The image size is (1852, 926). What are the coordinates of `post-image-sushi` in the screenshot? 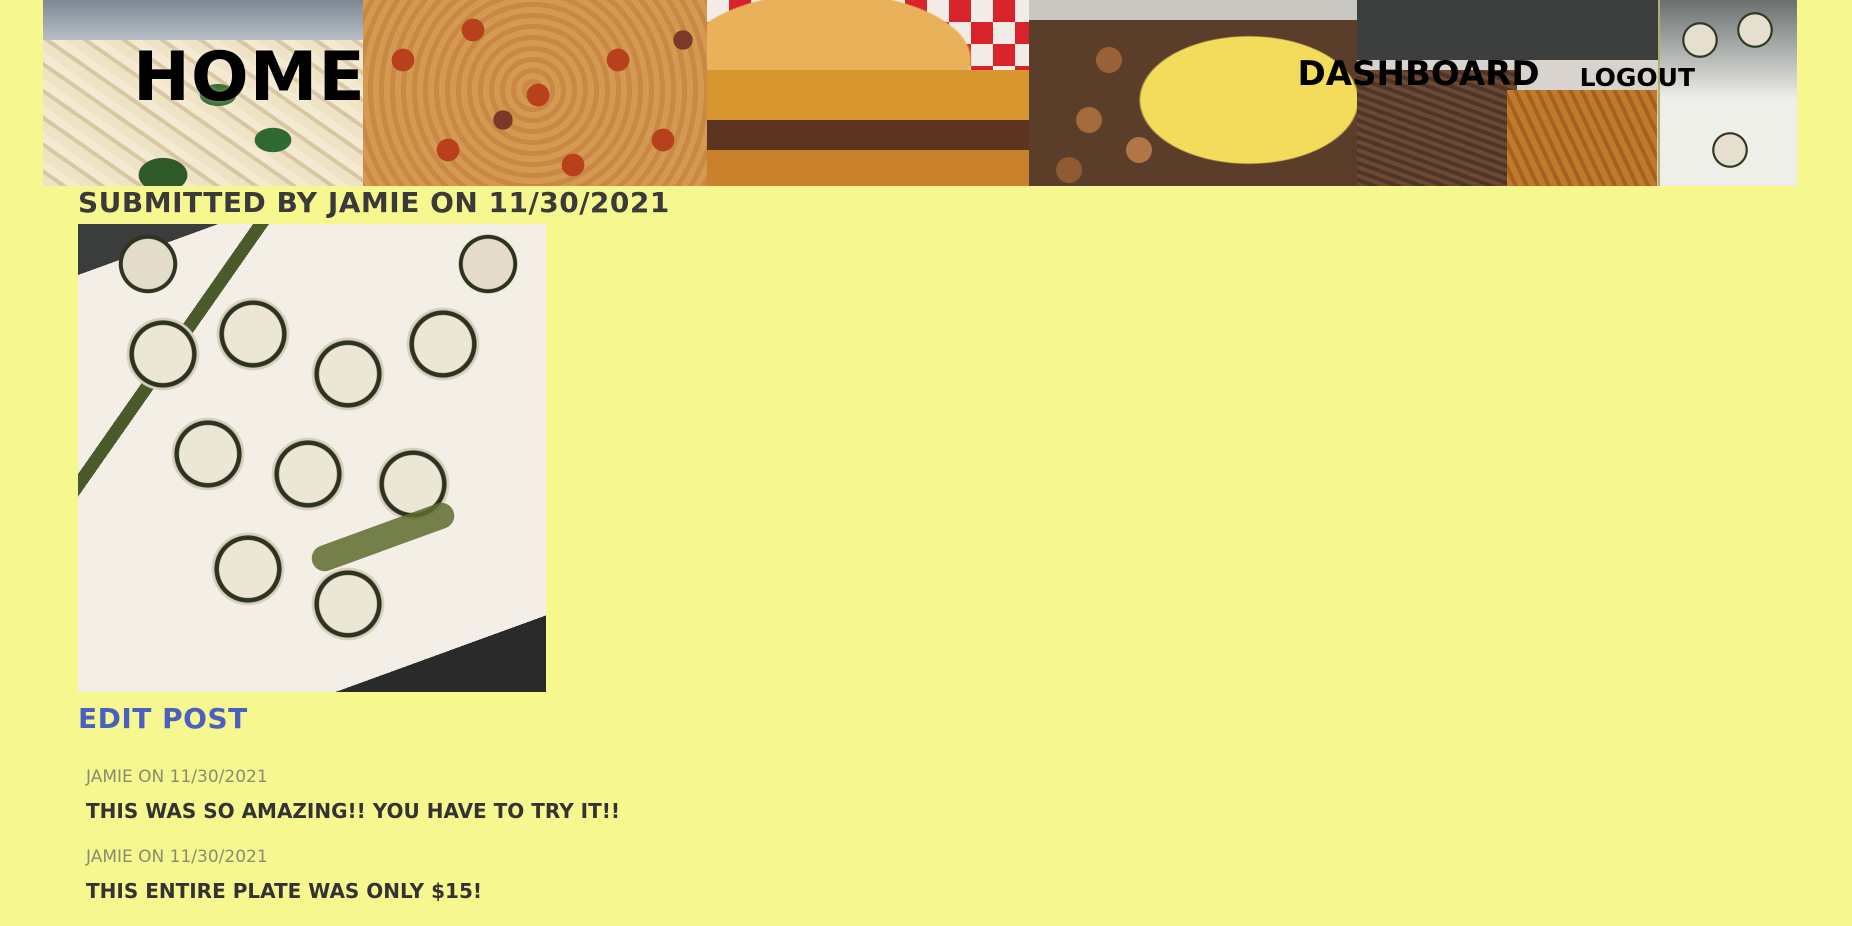 It's located at (312, 458).